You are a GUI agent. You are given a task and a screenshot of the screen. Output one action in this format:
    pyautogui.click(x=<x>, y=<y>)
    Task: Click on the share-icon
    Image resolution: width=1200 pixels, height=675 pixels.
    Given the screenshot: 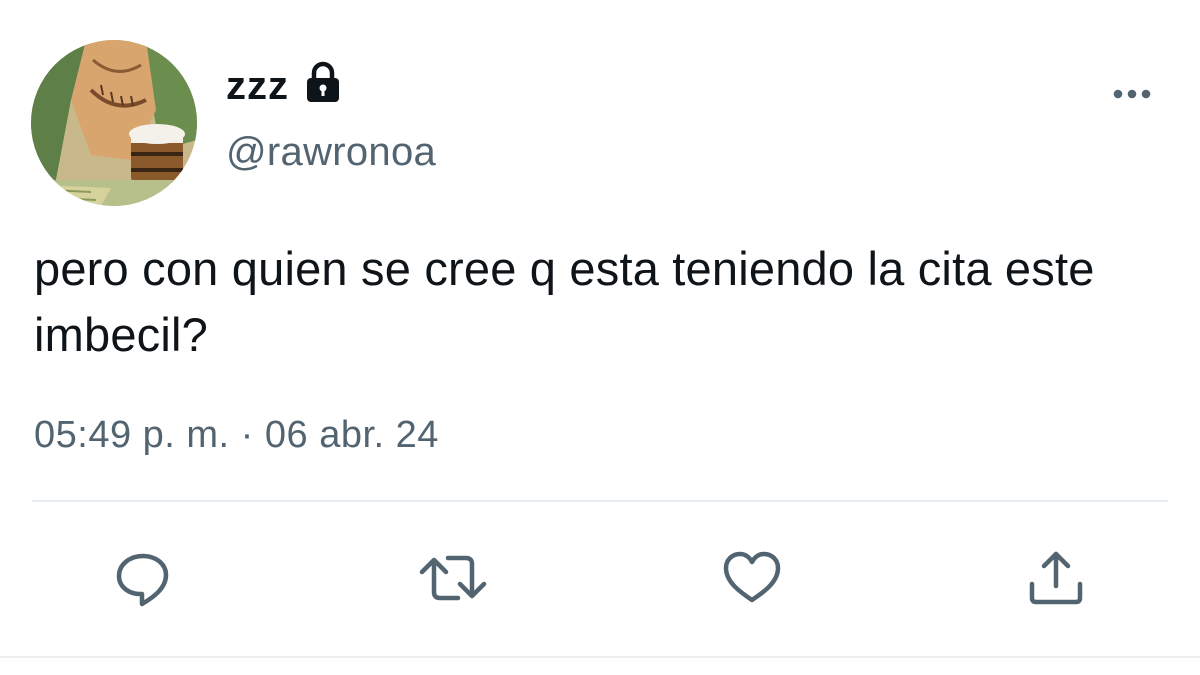 What is the action you would take?
    pyautogui.click(x=1056, y=578)
    